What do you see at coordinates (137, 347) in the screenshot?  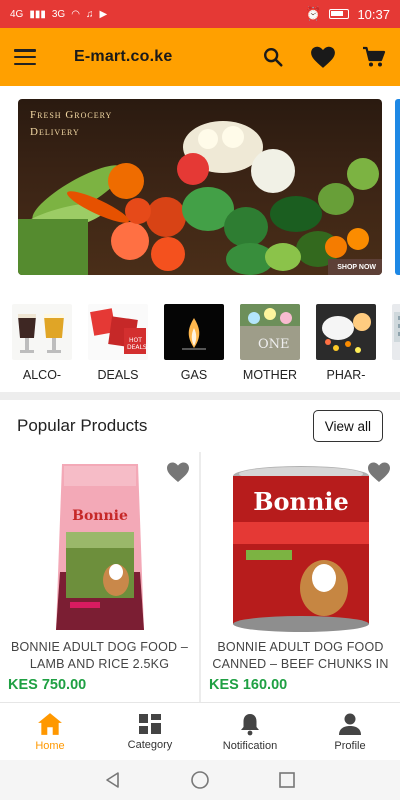 I see `svg-text: DEALS` at bounding box center [137, 347].